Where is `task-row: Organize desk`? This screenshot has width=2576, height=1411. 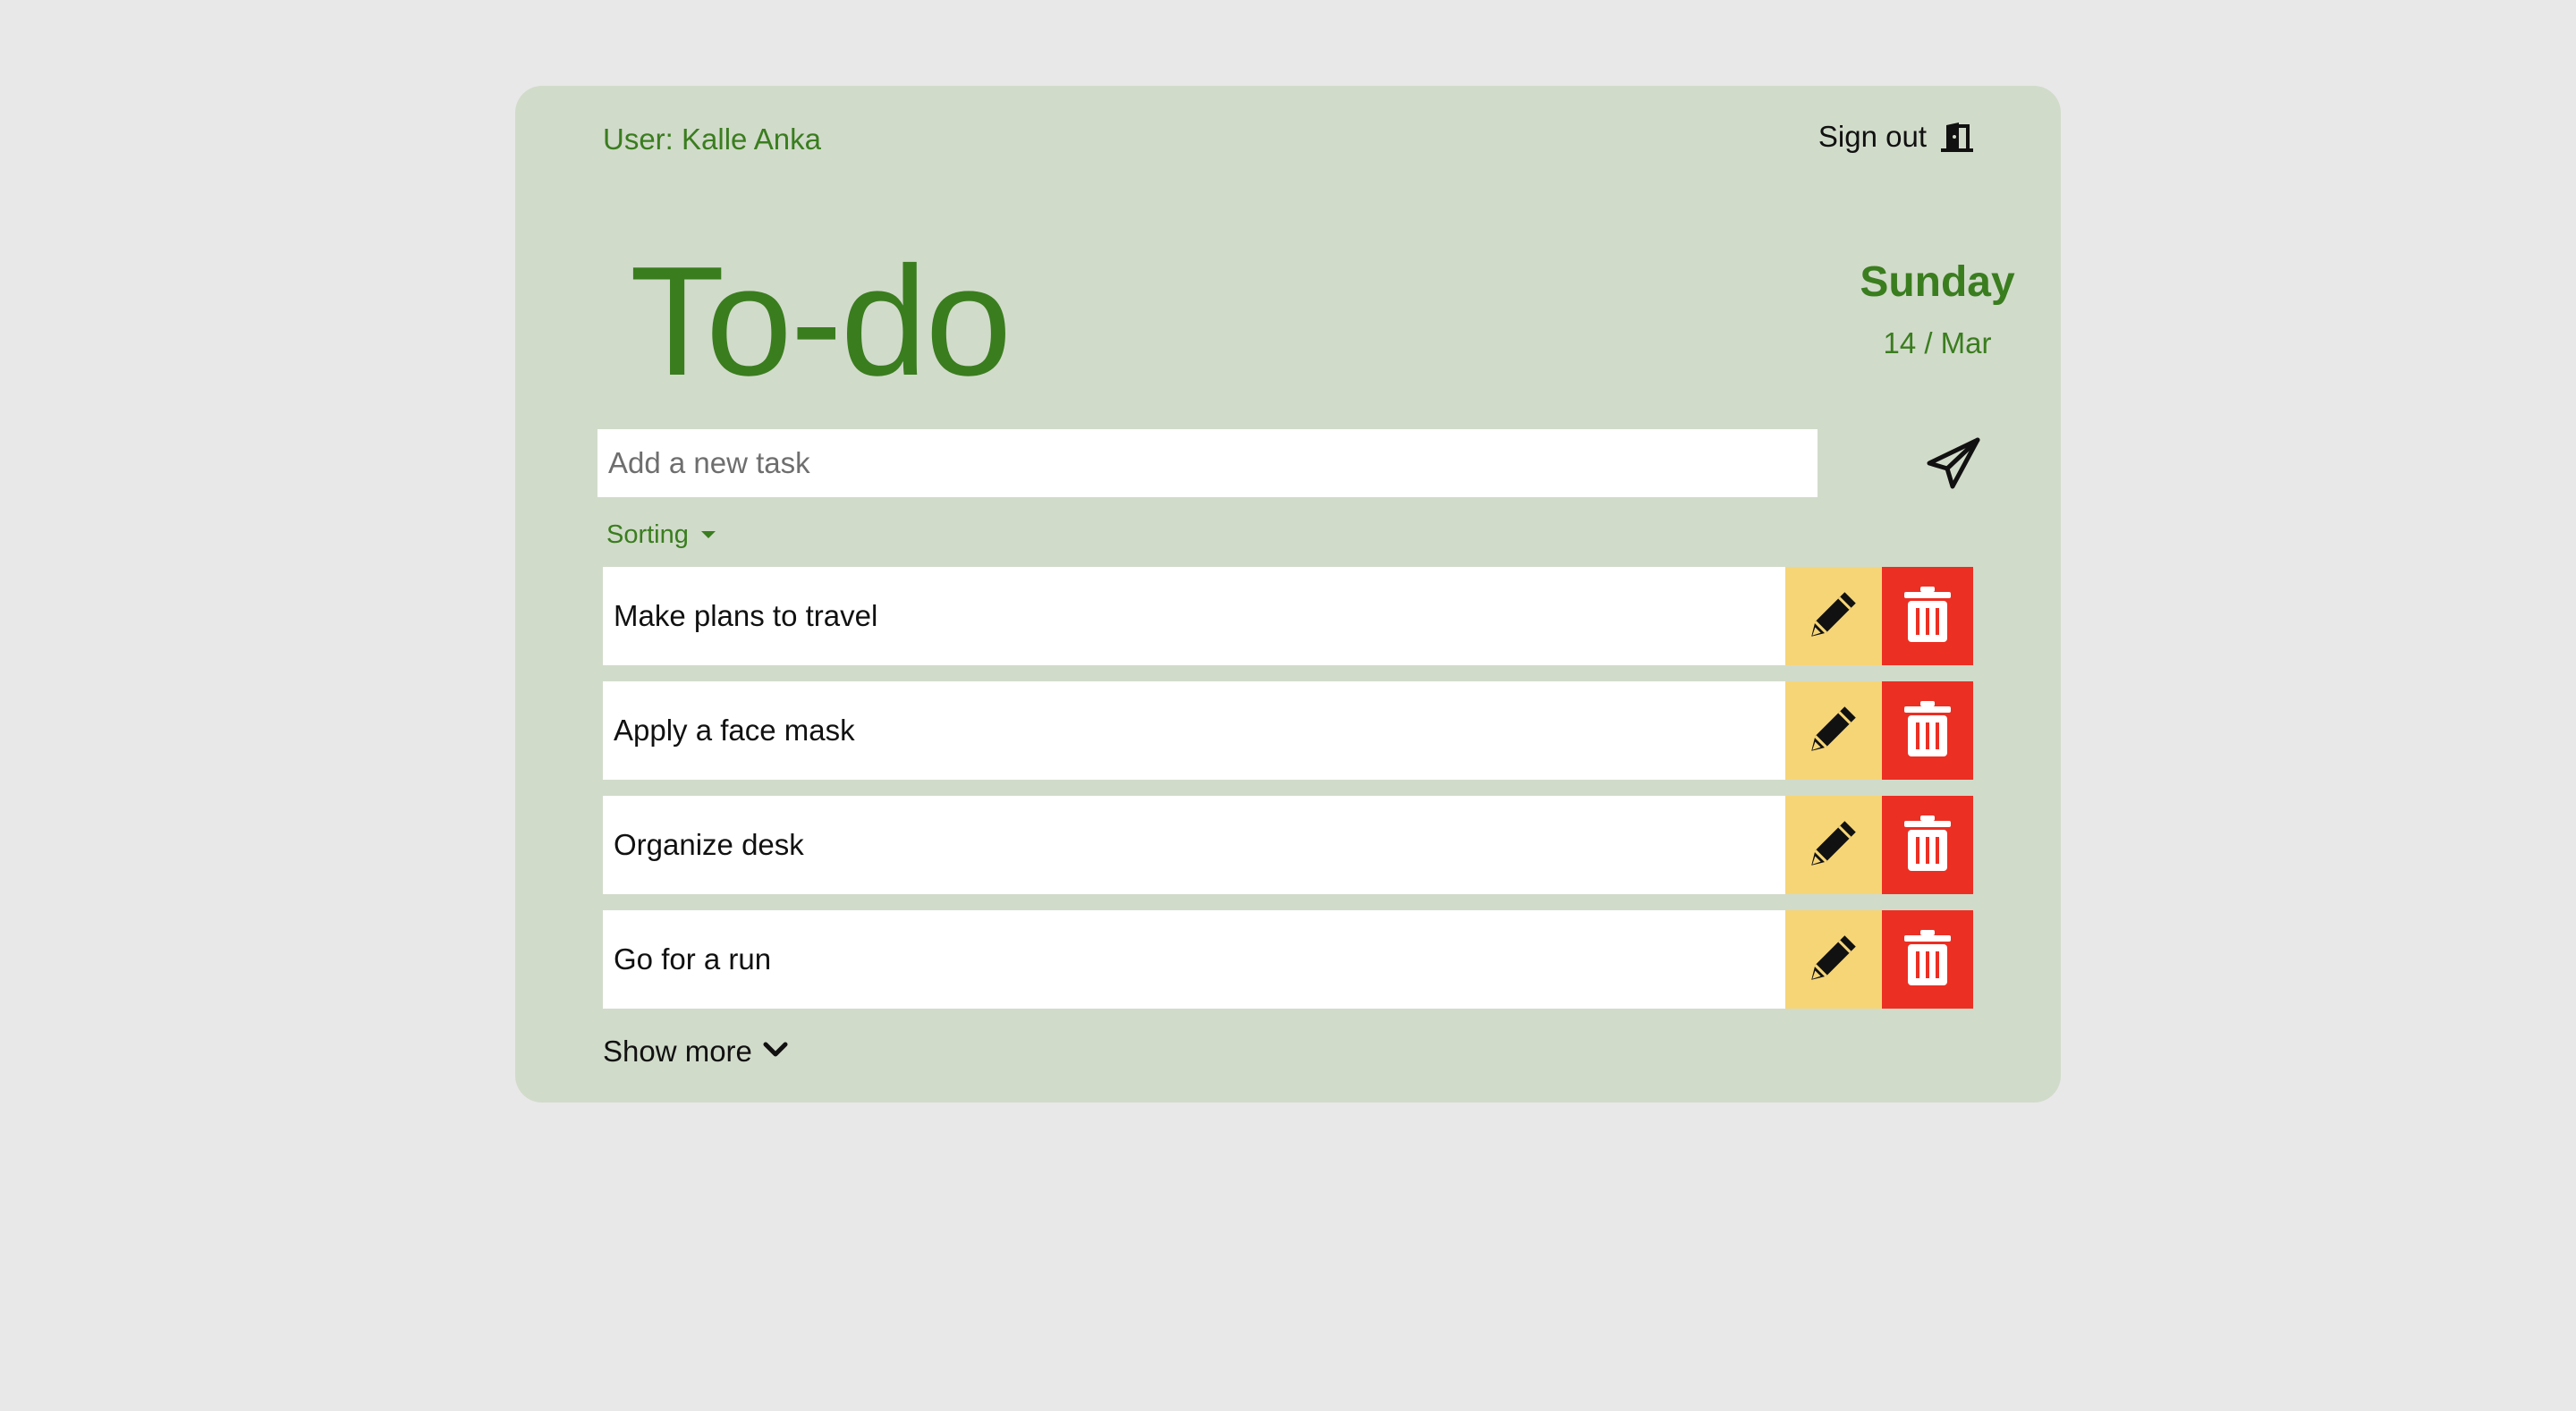 task-row: Organize desk is located at coordinates (1288, 845).